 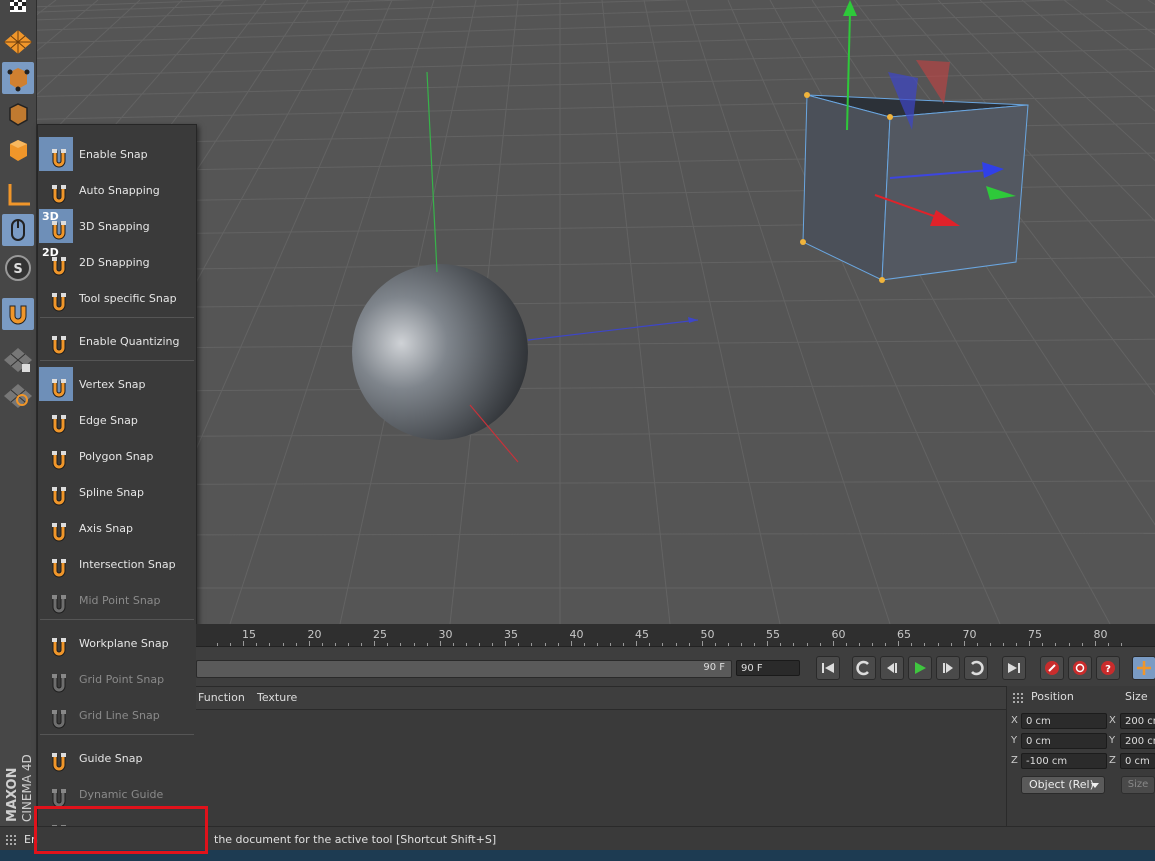 I want to click on snap-menu-item-label: Auto Snapping, so click(x=119, y=190).